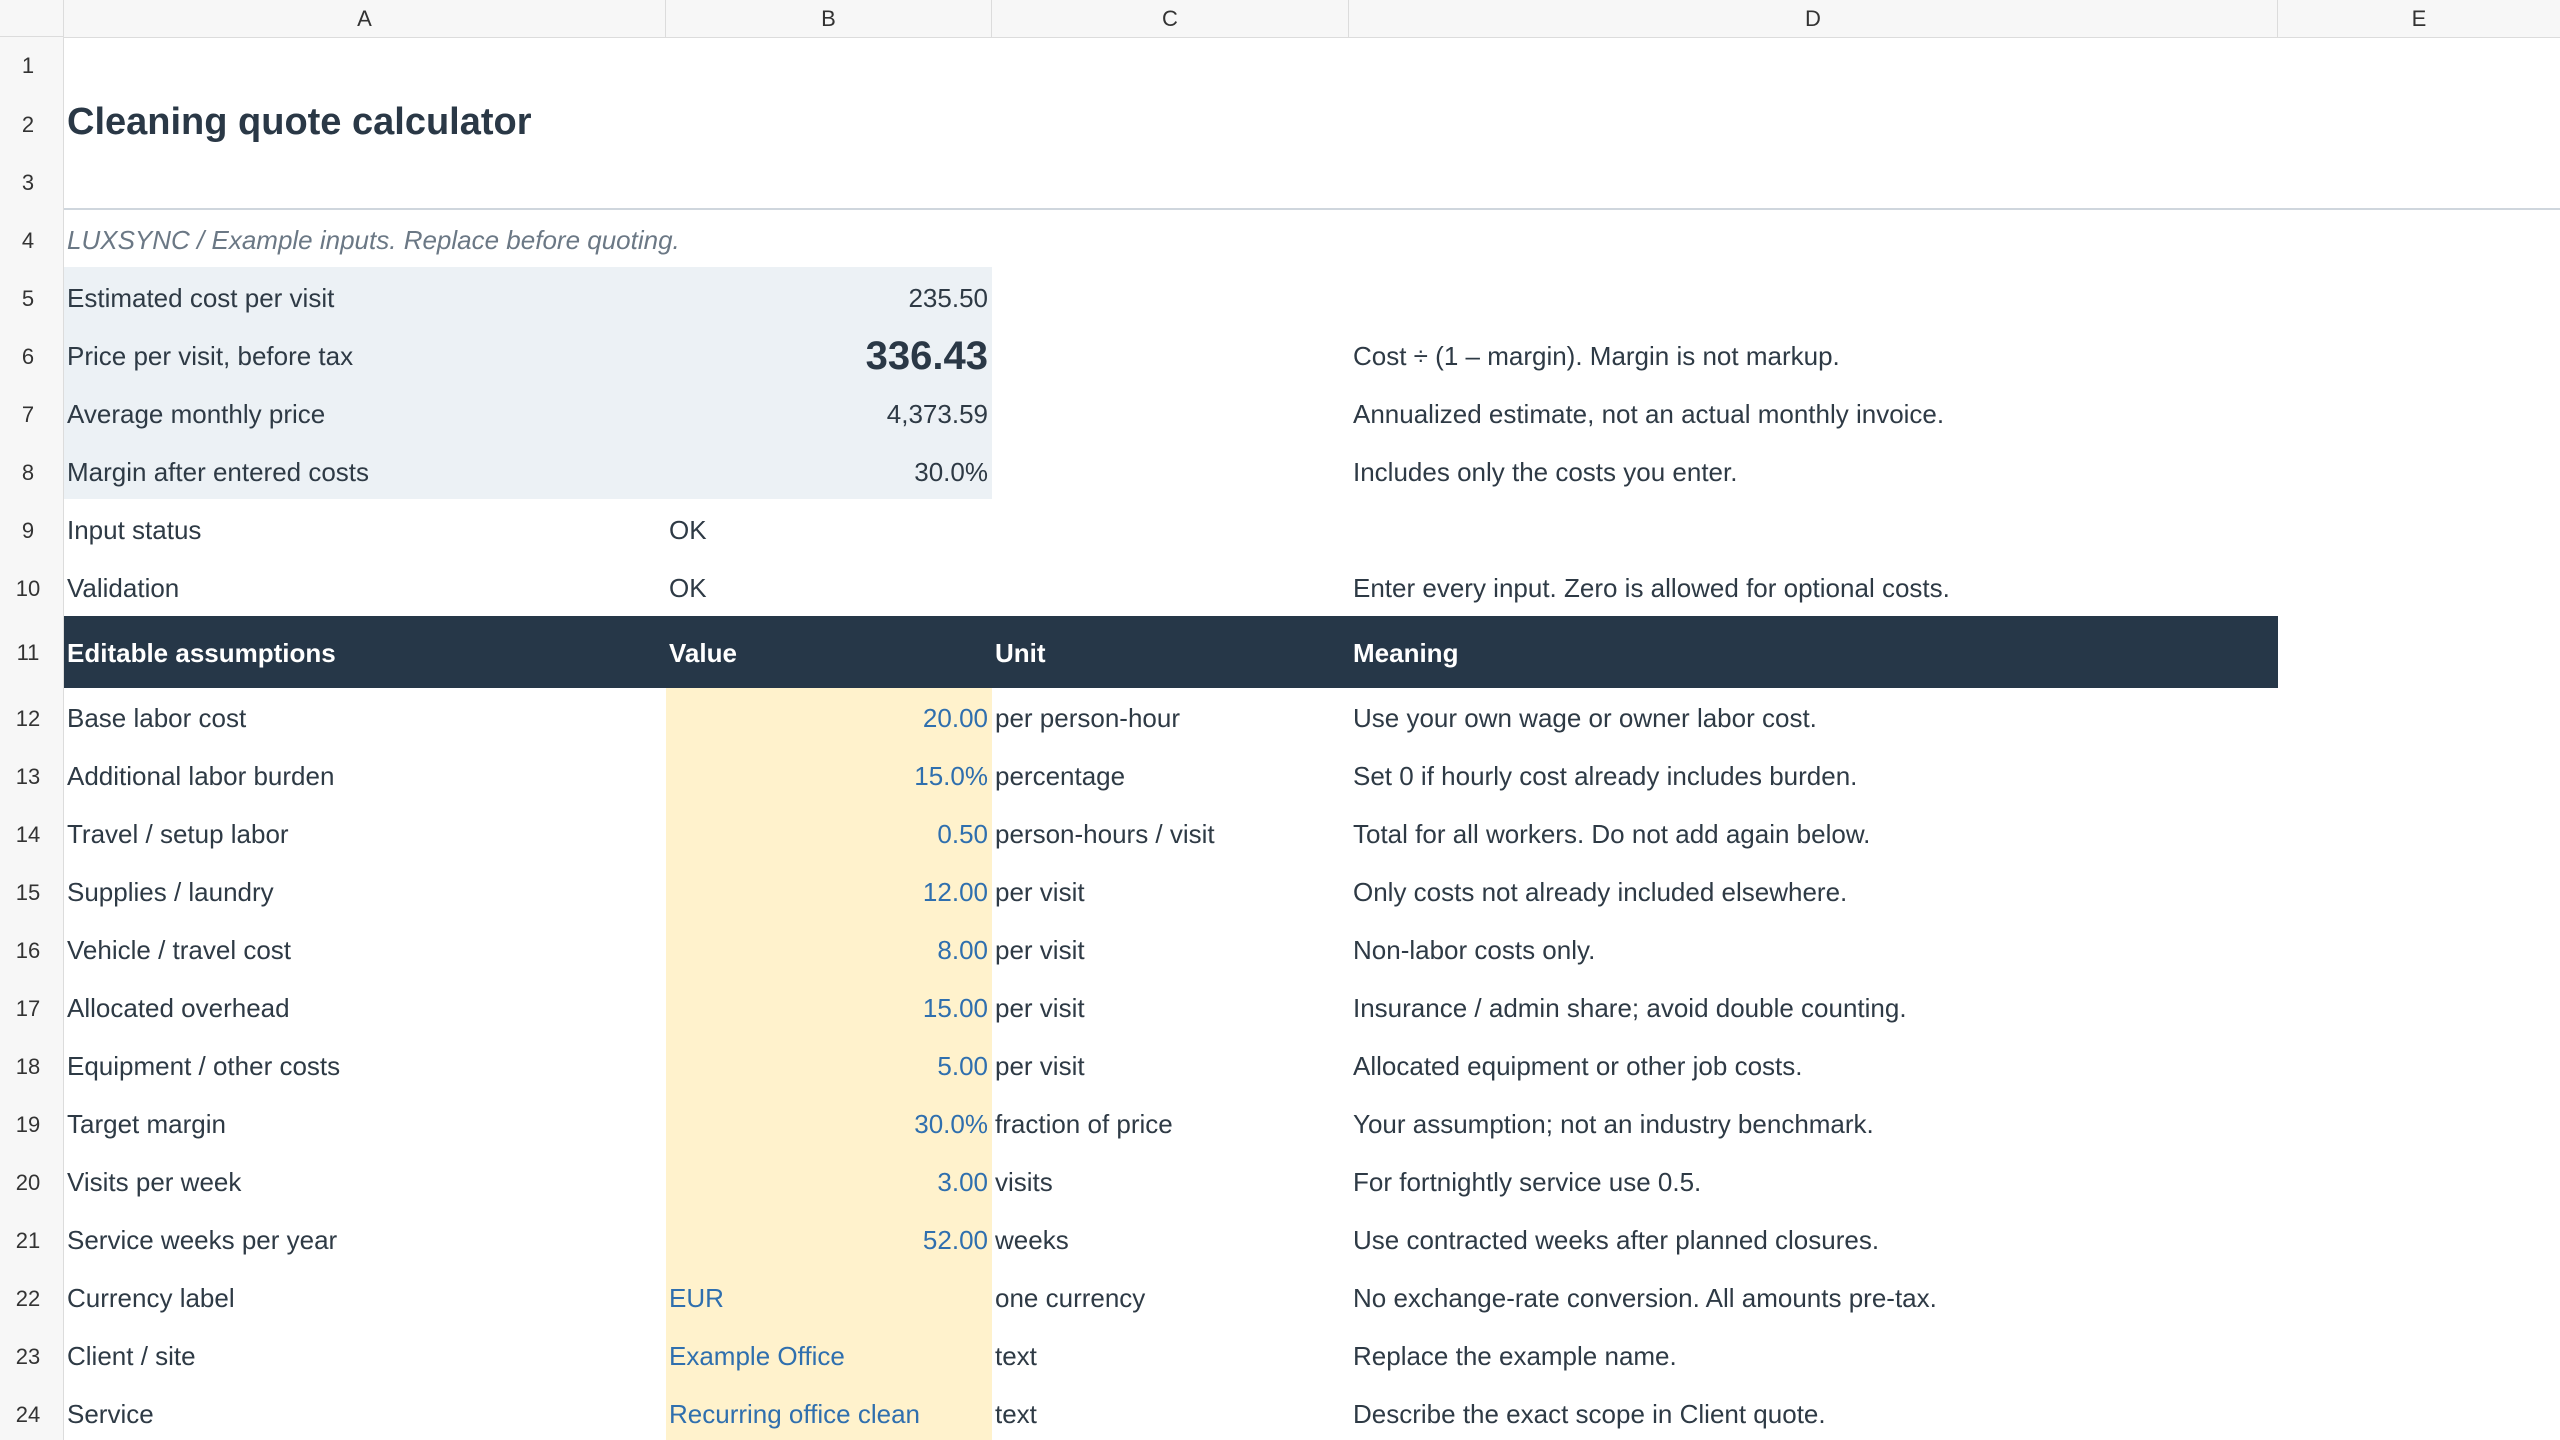 The width and height of the screenshot is (2560, 1440). Describe the element at coordinates (1814, 472) in the screenshot. I see `summary-note: Includes only the costs you enter.` at that location.